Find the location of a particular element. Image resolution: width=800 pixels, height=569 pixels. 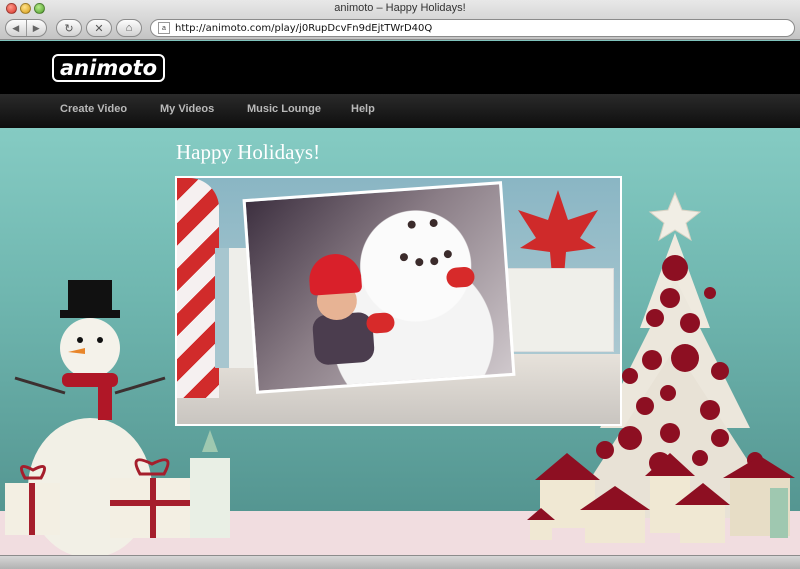

red-hat is located at coordinates (335, 274).